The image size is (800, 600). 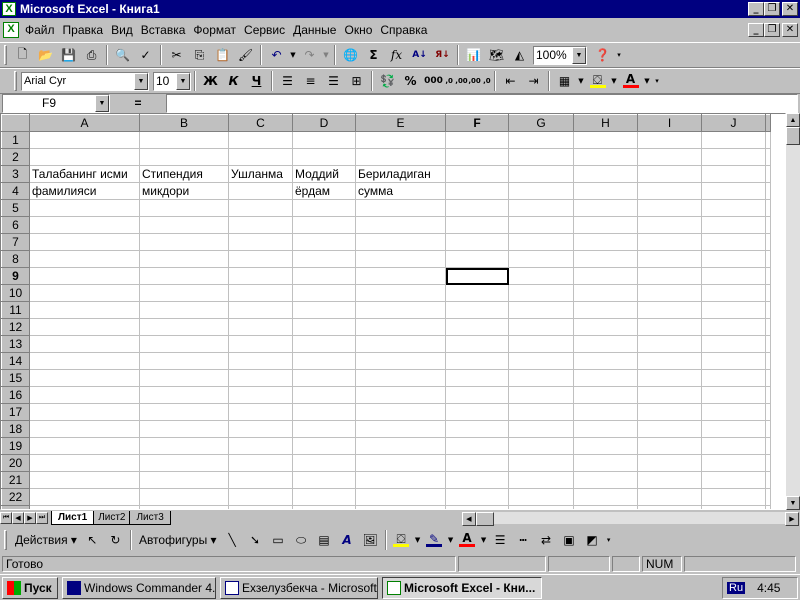 What do you see at coordinates (46, 540) in the screenshot?
I see `actions-menu: Действия ▾` at bounding box center [46, 540].